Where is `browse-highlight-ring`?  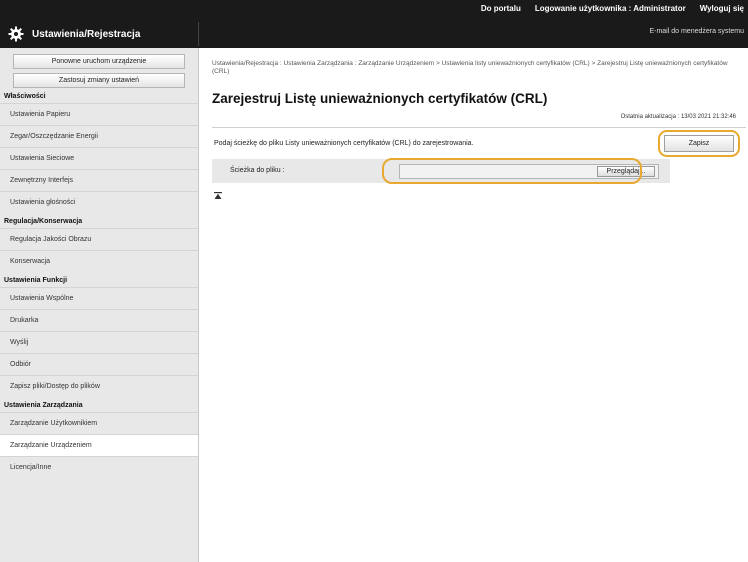 browse-highlight-ring is located at coordinates (512, 171).